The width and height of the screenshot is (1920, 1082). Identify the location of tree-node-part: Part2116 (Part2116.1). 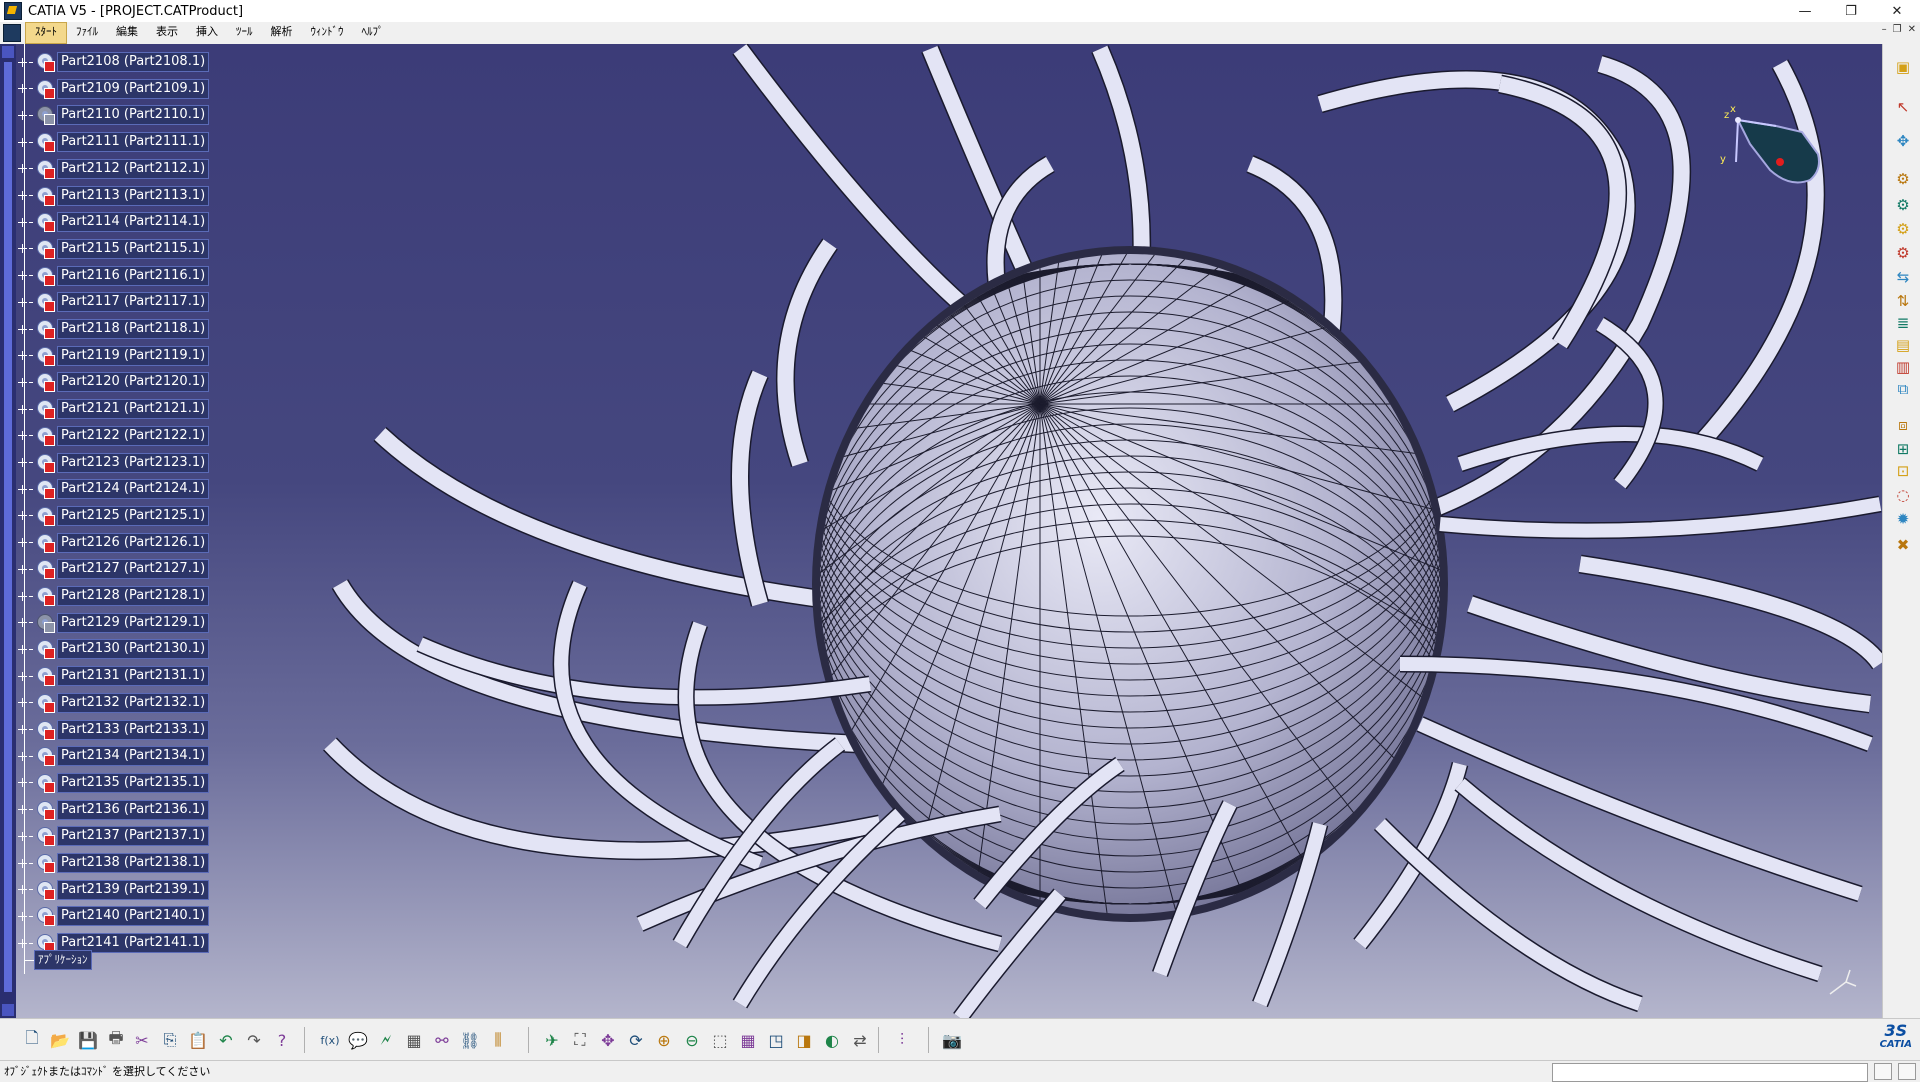
(114, 275).